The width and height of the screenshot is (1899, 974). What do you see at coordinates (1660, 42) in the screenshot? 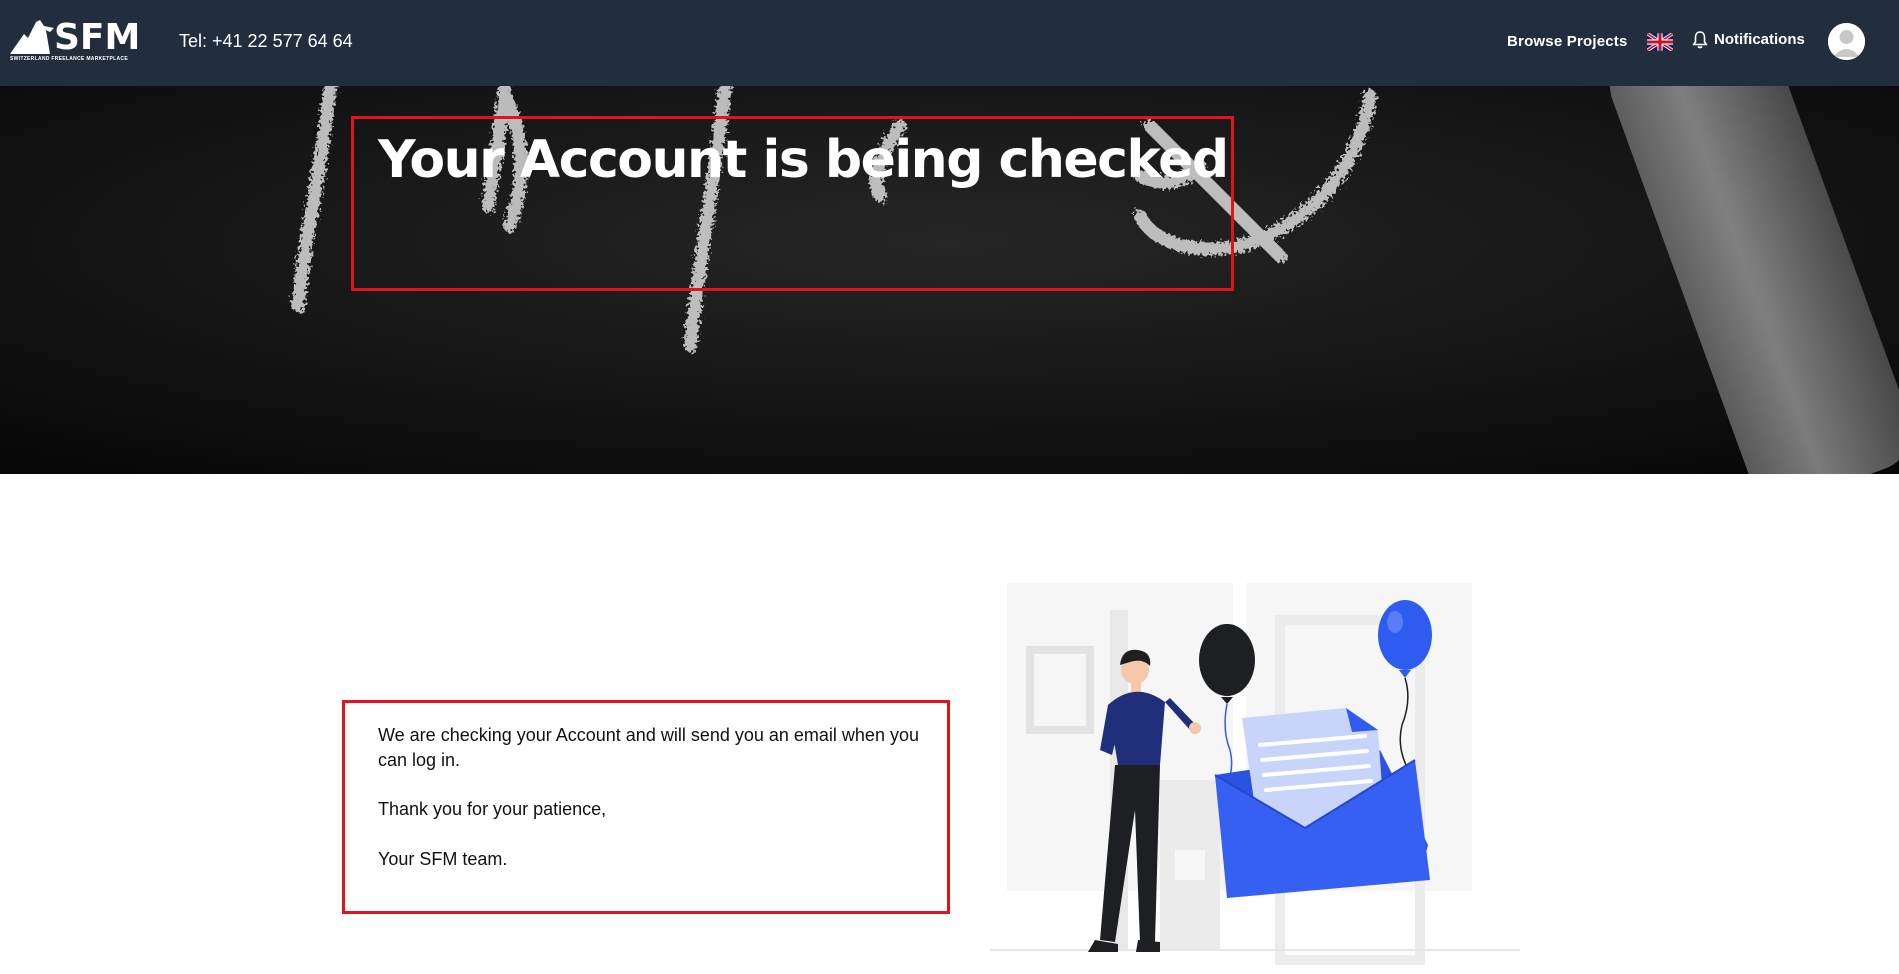
I see `uk-flag-icon` at bounding box center [1660, 42].